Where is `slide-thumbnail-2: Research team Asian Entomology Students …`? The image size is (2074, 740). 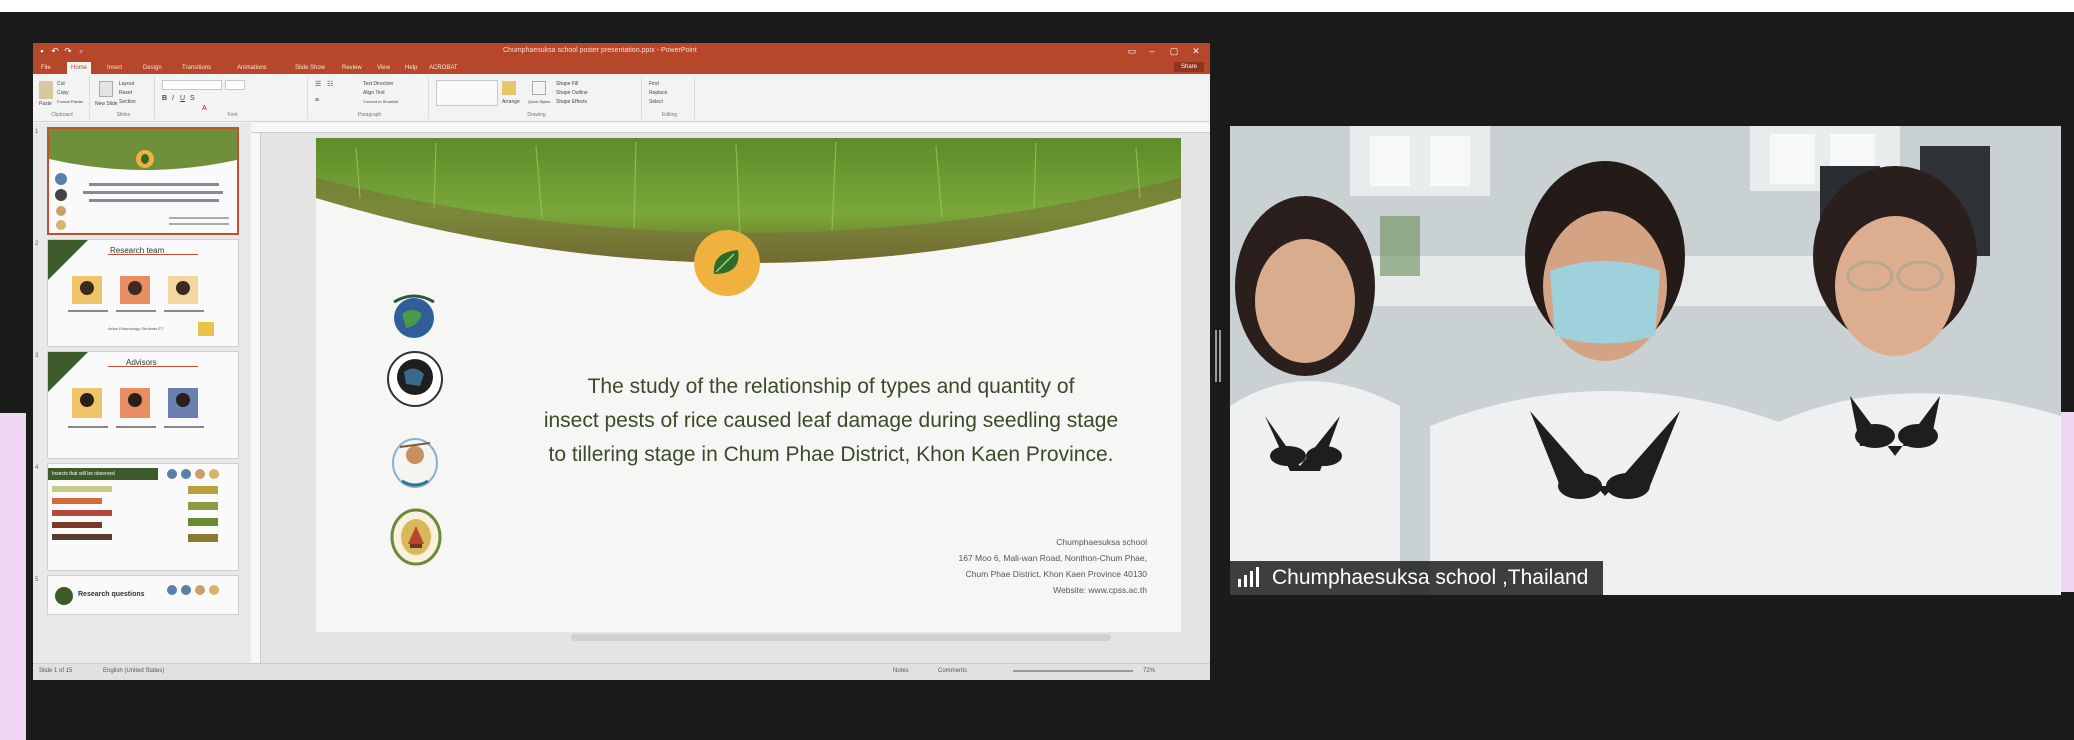
slide-thumbnail-2: Research team Asian Entomology Students … is located at coordinates (143, 293).